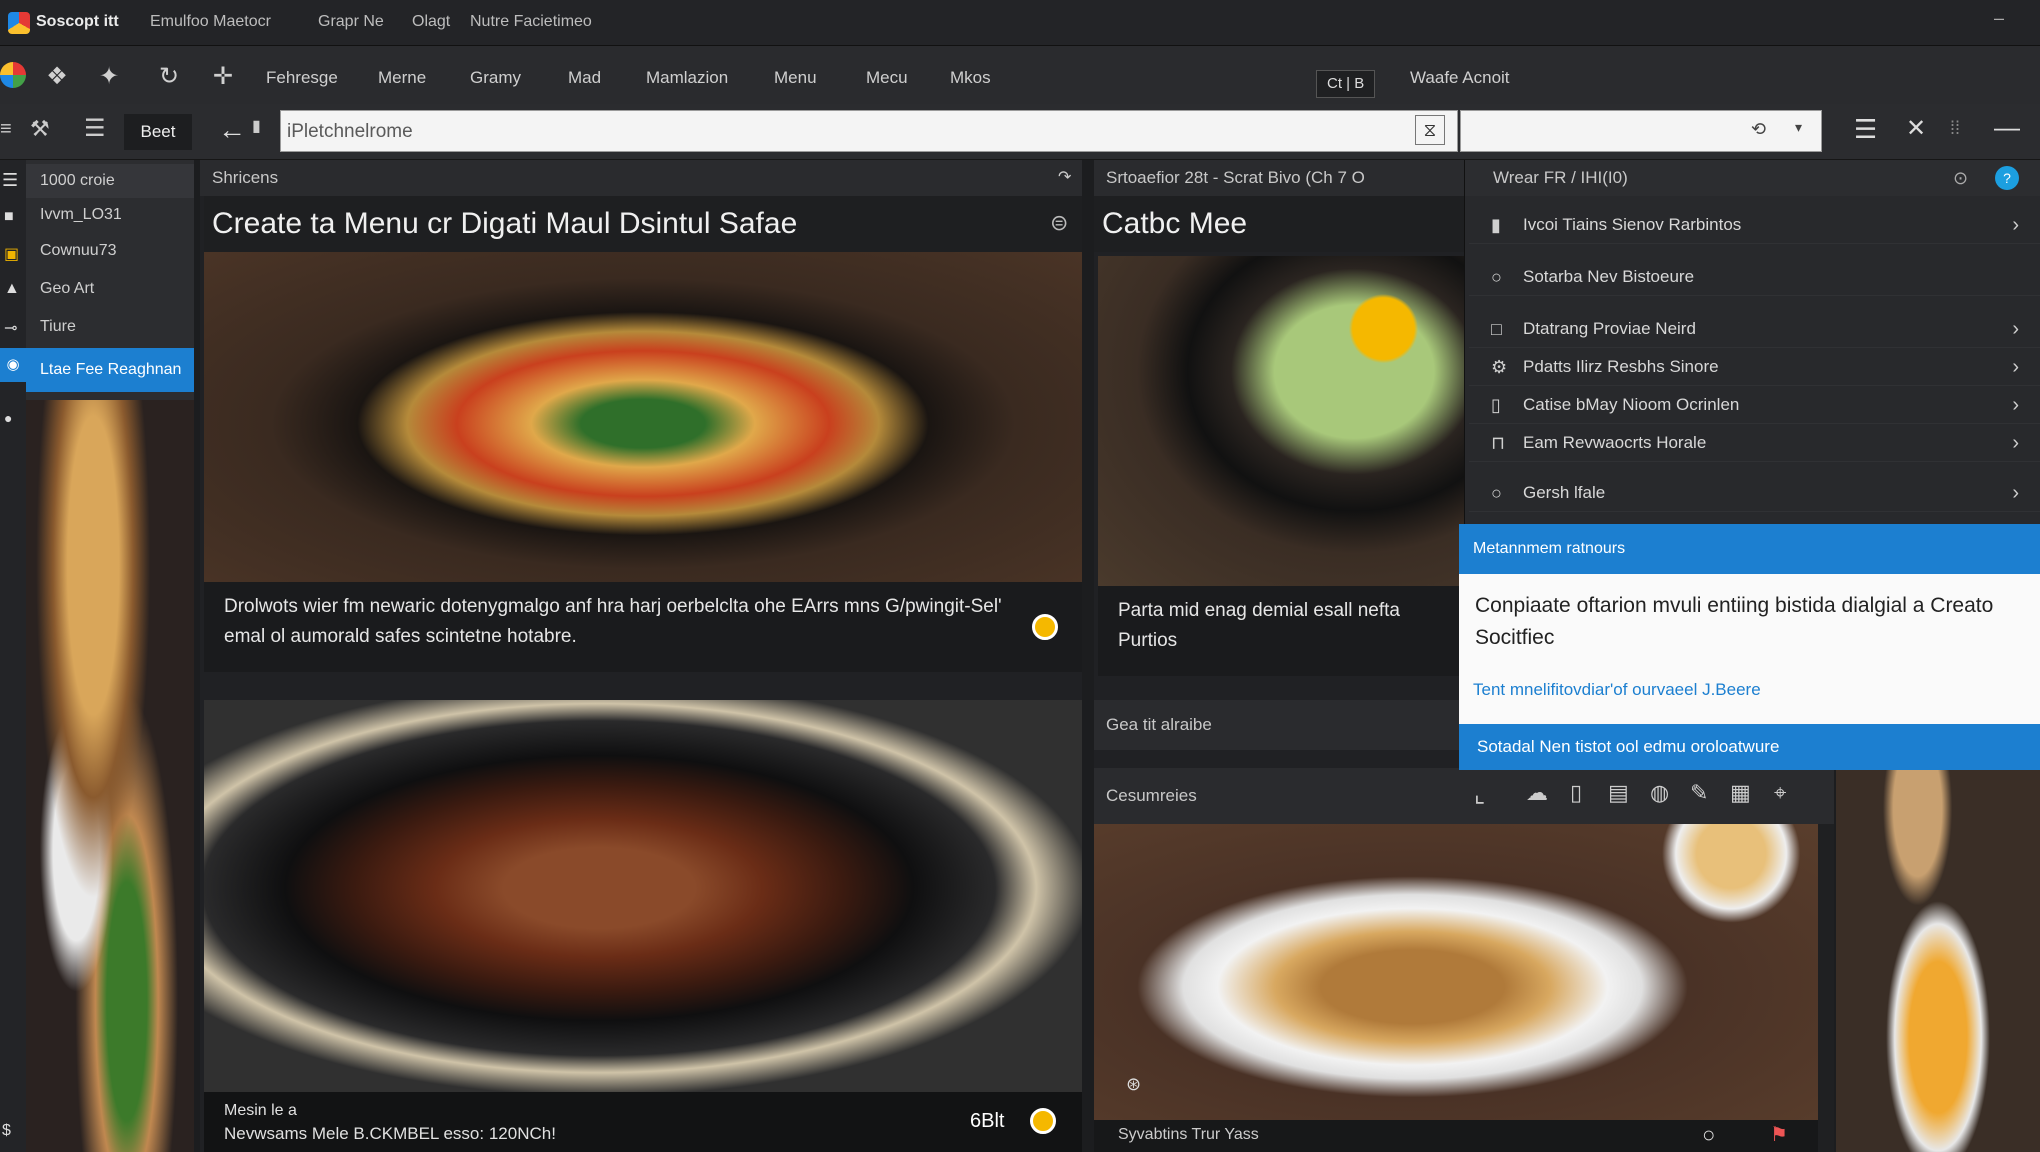 The height and width of the screenshot is (1152, 2040). What do you see at coordinates (887, 78) in the screenshot?
I see `menu-item-7: Mecu` at bounding box center [887, 78].